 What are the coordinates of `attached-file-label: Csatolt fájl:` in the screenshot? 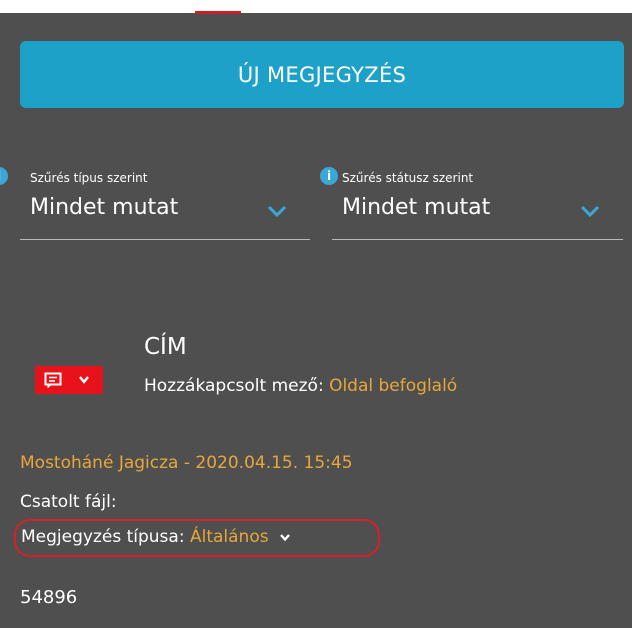 It's located at (68, 502).